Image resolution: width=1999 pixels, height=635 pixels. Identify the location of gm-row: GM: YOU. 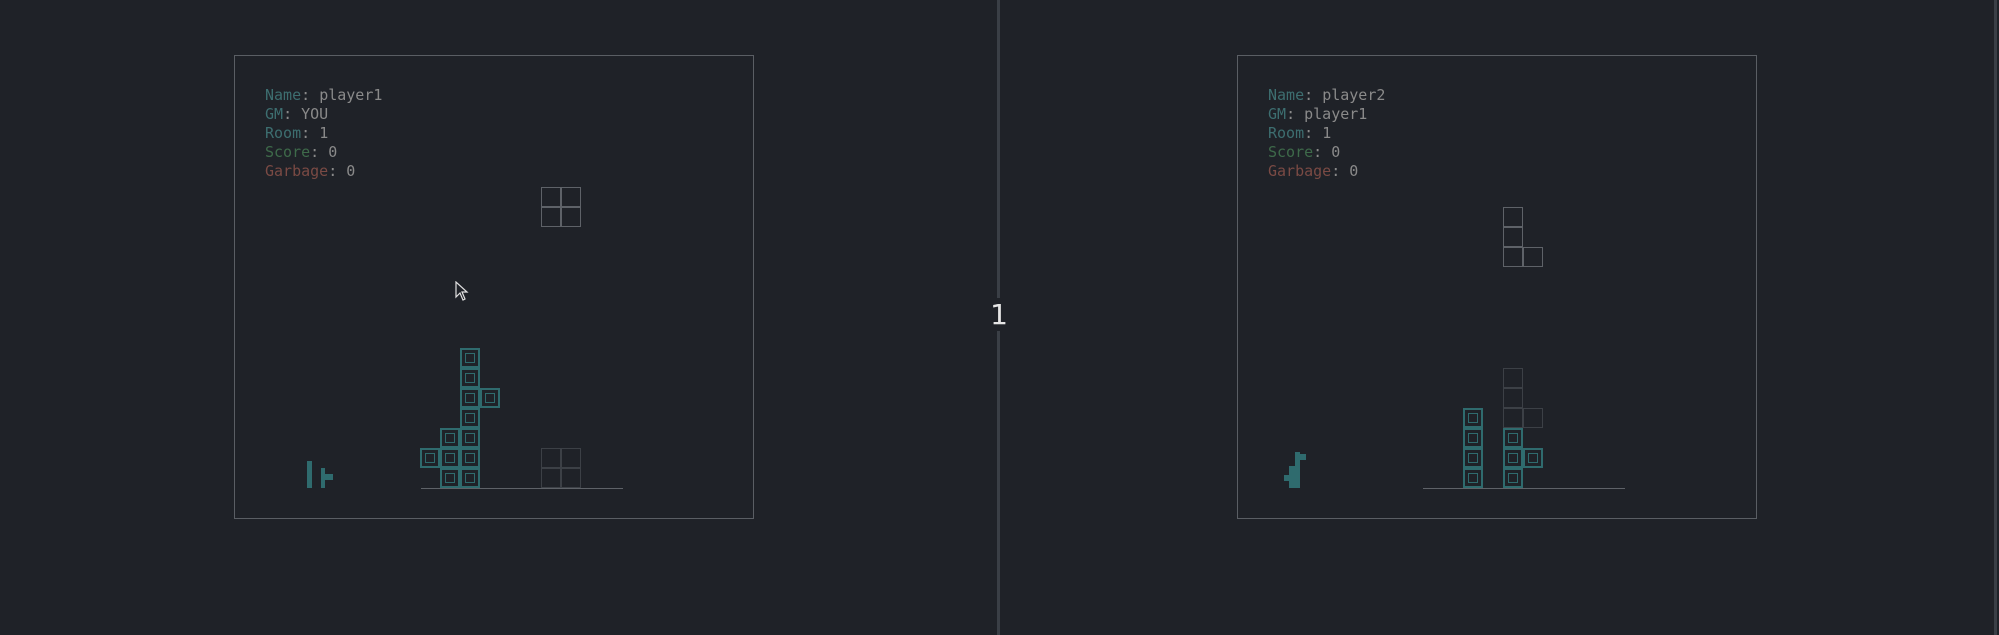
(323, 114).